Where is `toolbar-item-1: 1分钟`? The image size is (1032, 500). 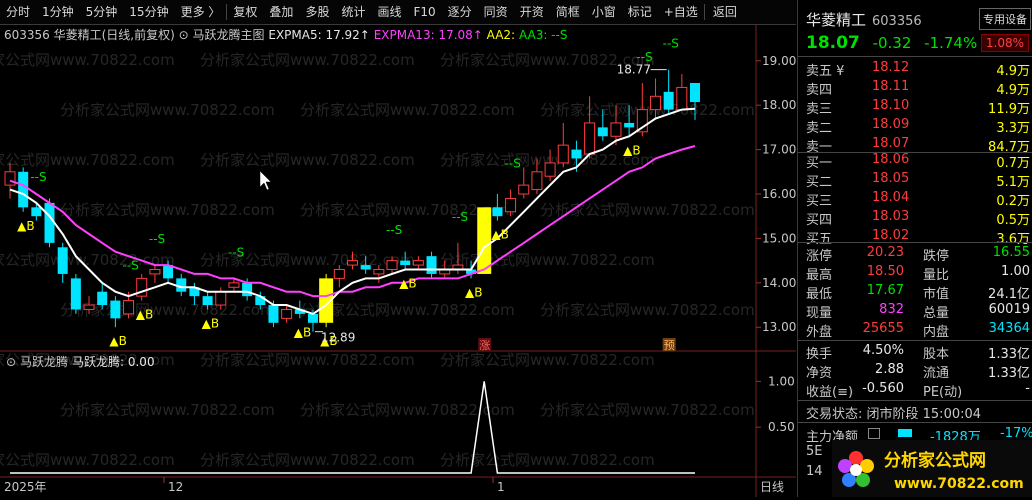
toolbar-item-1: 1分钟 is located at coordinates (58, 12).